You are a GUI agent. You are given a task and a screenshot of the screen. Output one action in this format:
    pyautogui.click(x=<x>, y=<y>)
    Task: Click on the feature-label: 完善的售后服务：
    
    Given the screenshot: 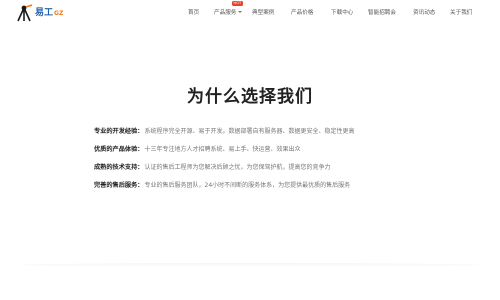 What is the action you would take?
    pyautogui.click(x=119, y=185)
    